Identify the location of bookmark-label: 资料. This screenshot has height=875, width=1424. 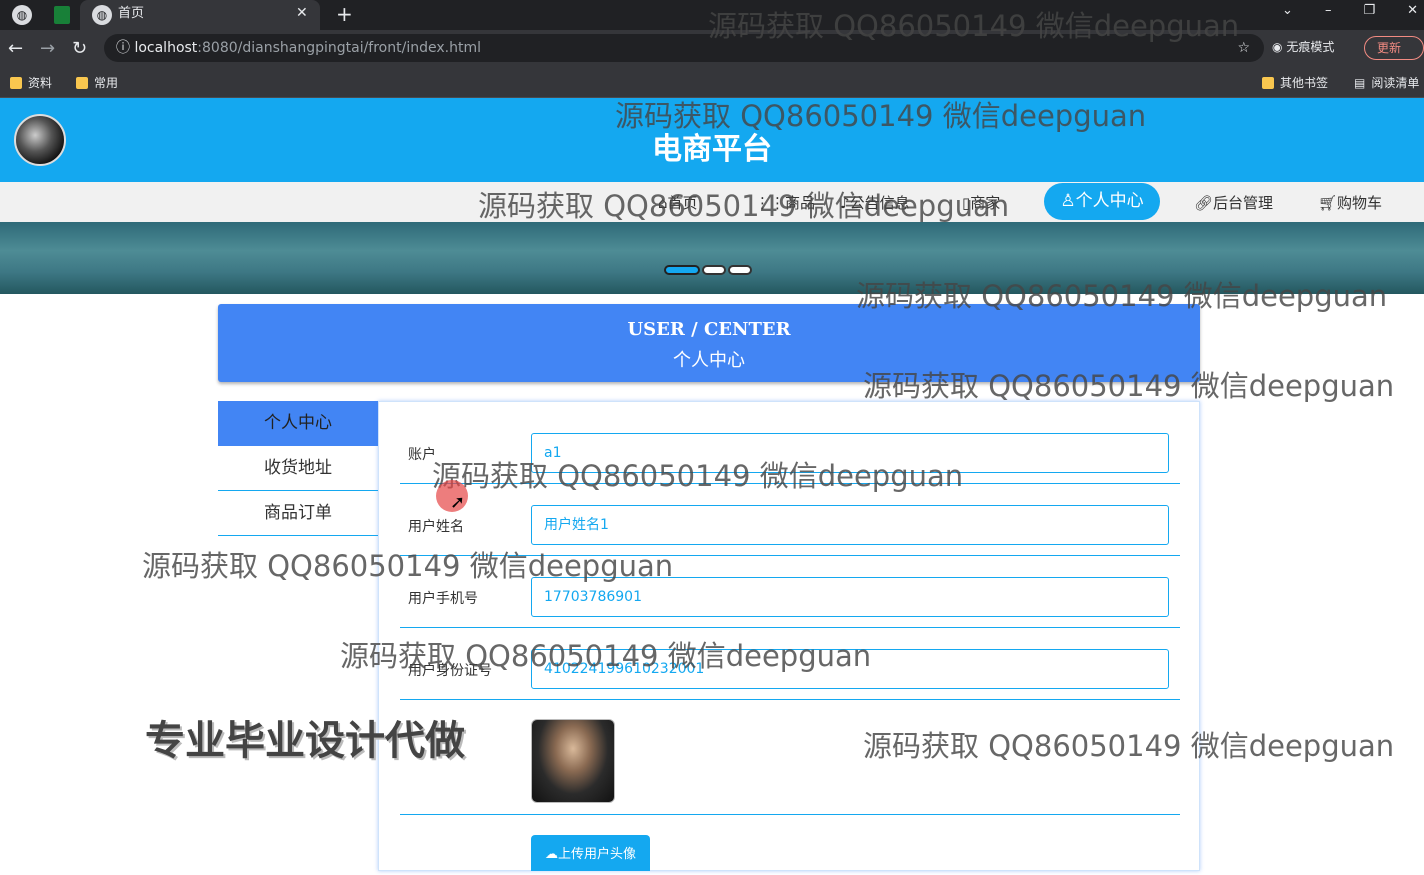
(40, 83).